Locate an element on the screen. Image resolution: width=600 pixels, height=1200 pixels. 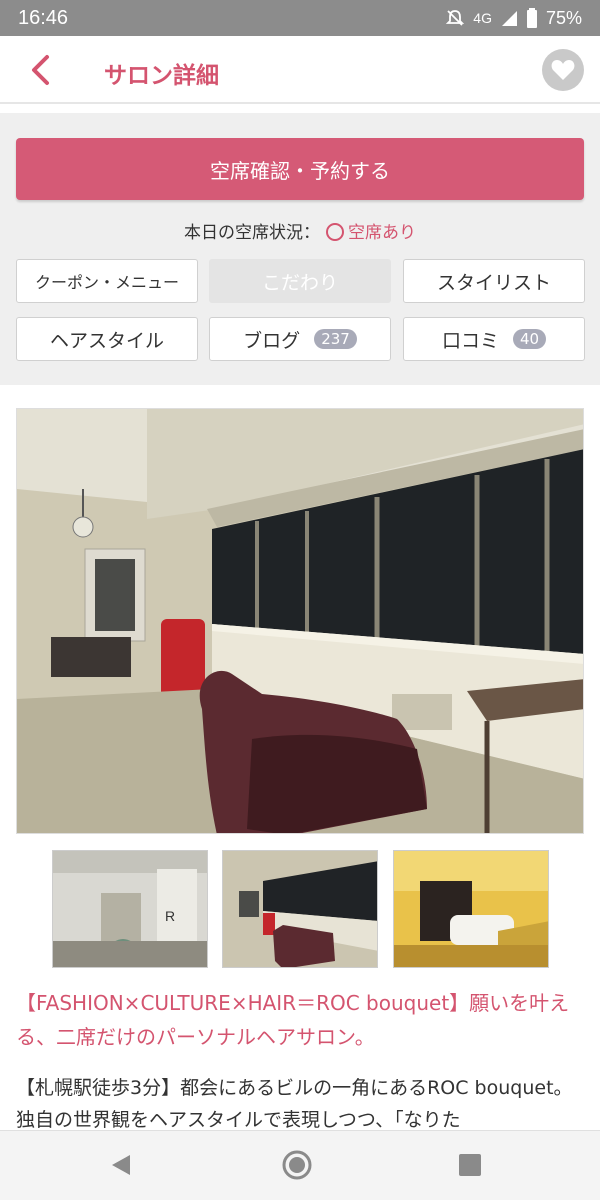
tab-kodawari: こだわり is located at coordinates (300, 281).